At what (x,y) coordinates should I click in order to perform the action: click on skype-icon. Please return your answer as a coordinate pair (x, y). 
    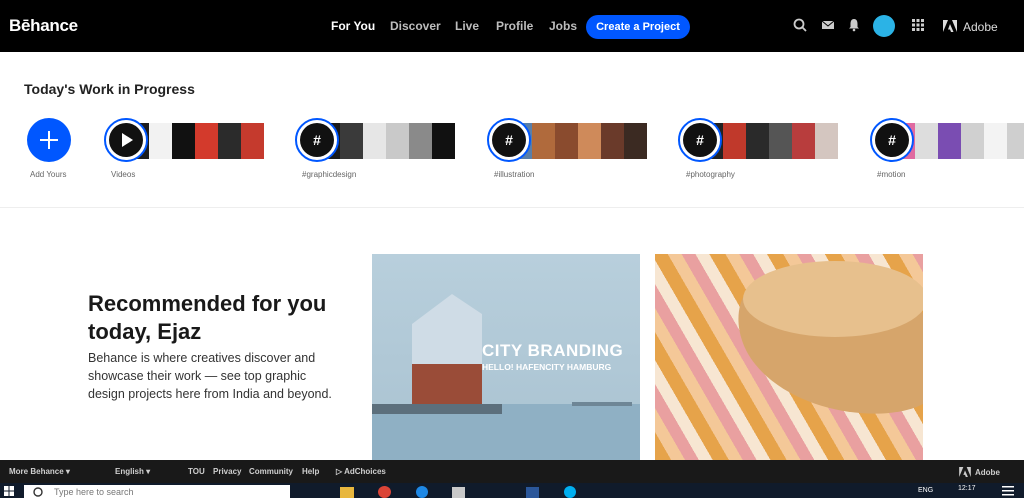
    Looking at the image, I should click on (570, 492).